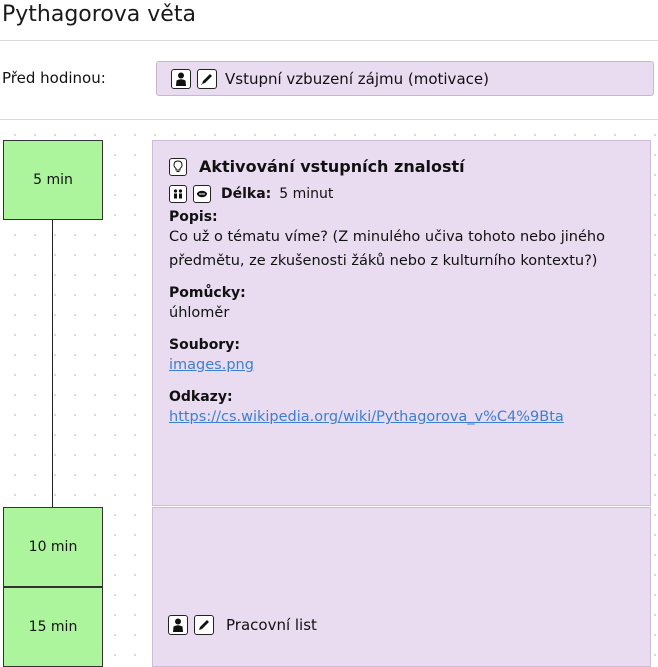 The width and height of the screenshot is (658, 667). What do you see at coordinates (271, 625) in the screenshot?
I see `activity-text: Pracovní list` at bounding box center [271, 625].